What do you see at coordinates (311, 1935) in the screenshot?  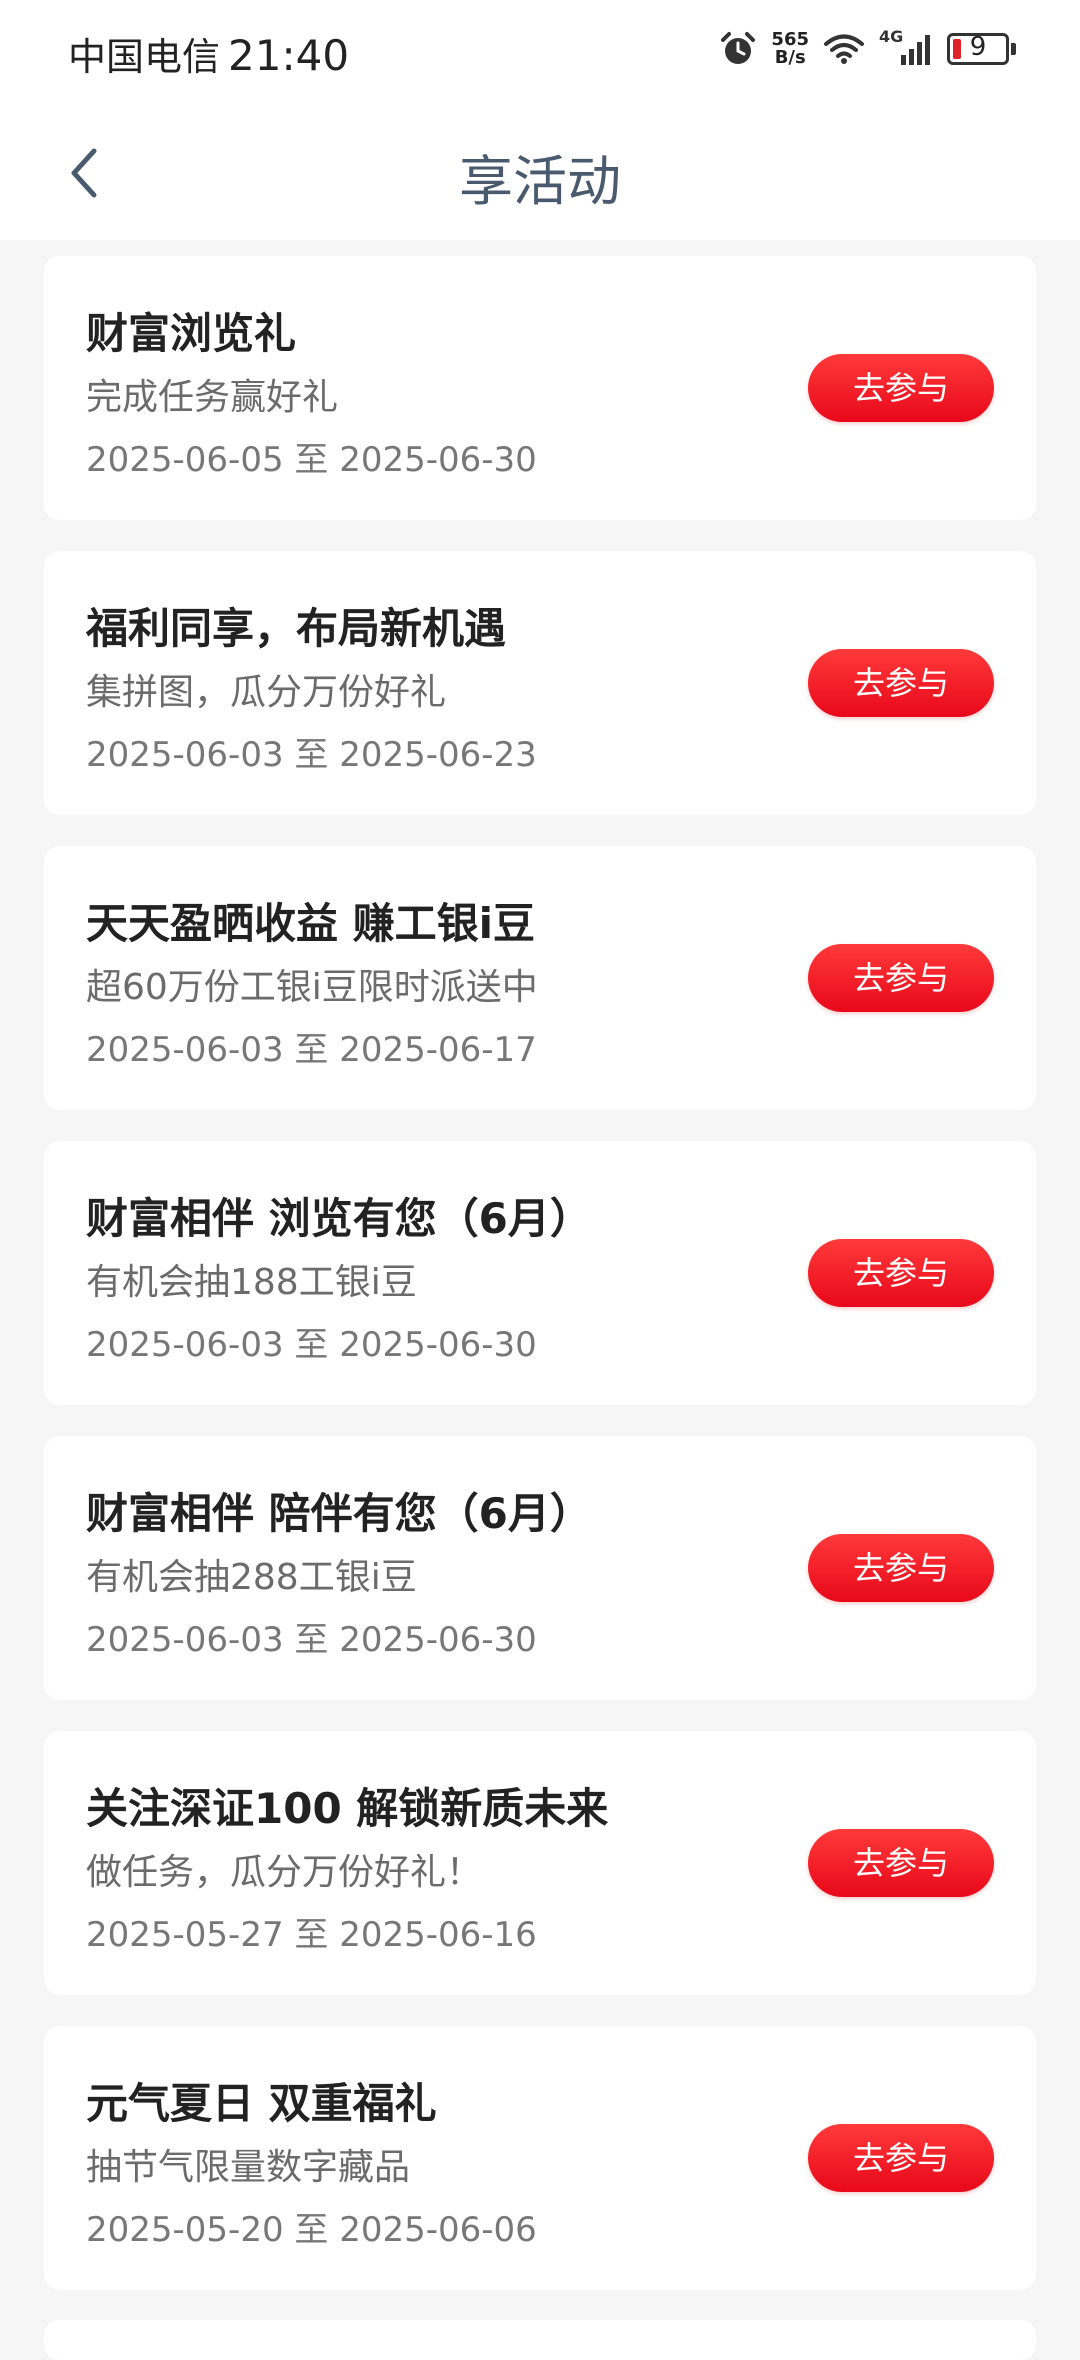 I see `activity-dates: 2025-05-27 至 2025-06-16` at bounding box center [311, 1935].